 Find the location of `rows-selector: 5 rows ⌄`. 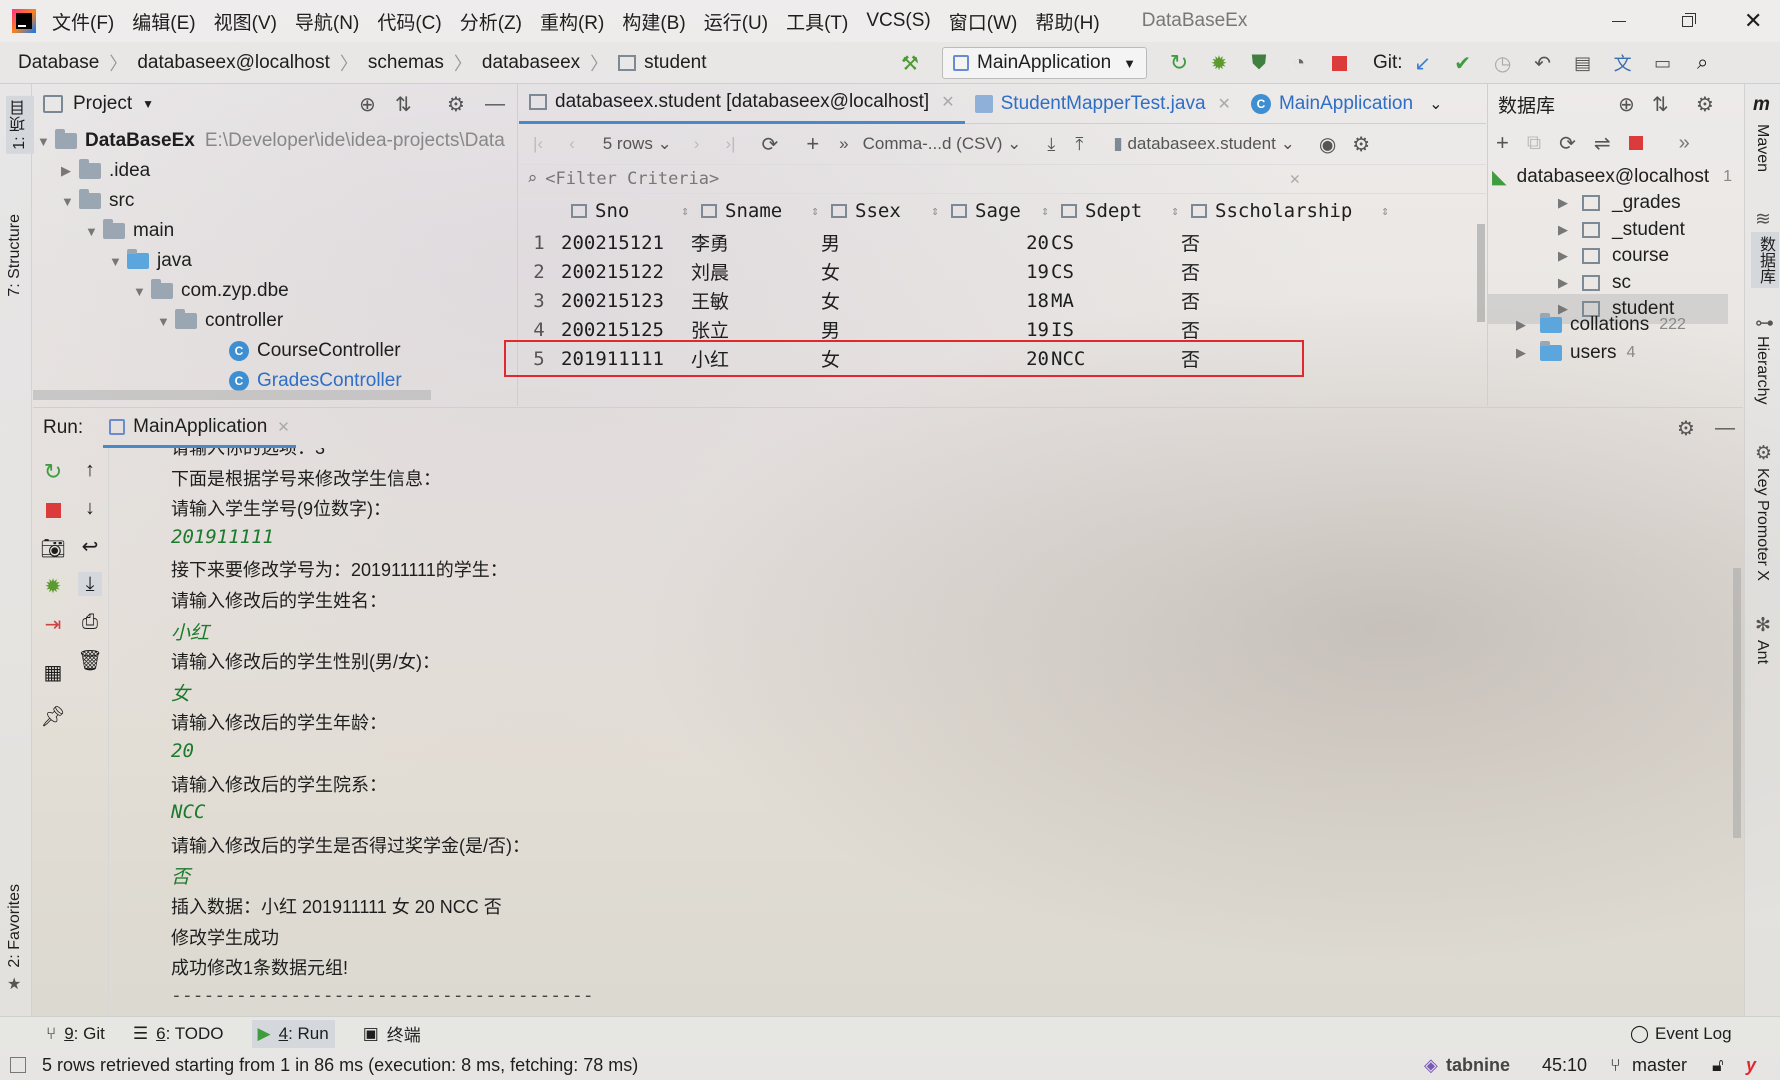

rows-selector: 5 rows ⌄ is located at coordinates (637, 144).